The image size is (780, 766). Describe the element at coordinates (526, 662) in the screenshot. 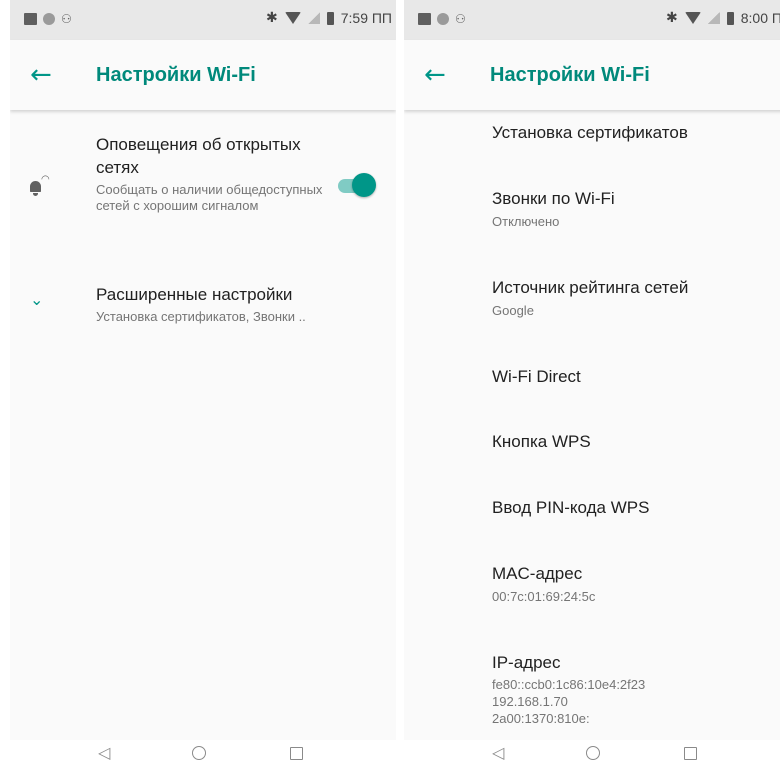

I see `item-title: IP-адрес` at that location.